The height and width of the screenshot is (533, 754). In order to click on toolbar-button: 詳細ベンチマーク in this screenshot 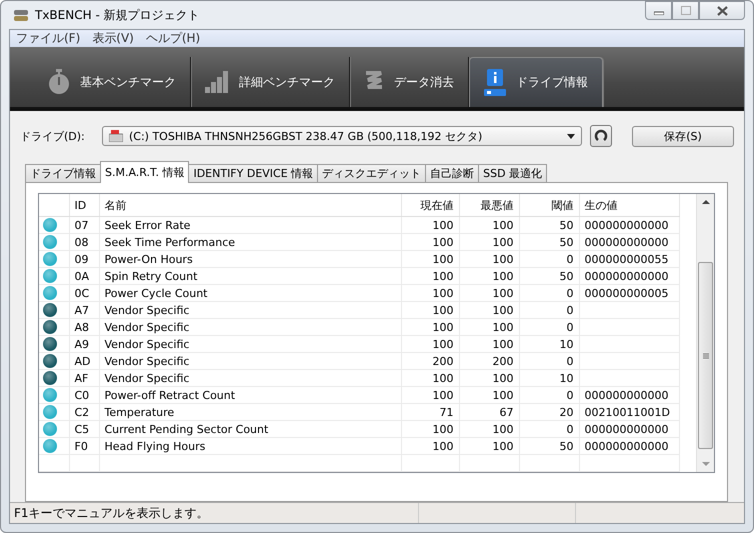, I will do `click(270, 82)`.